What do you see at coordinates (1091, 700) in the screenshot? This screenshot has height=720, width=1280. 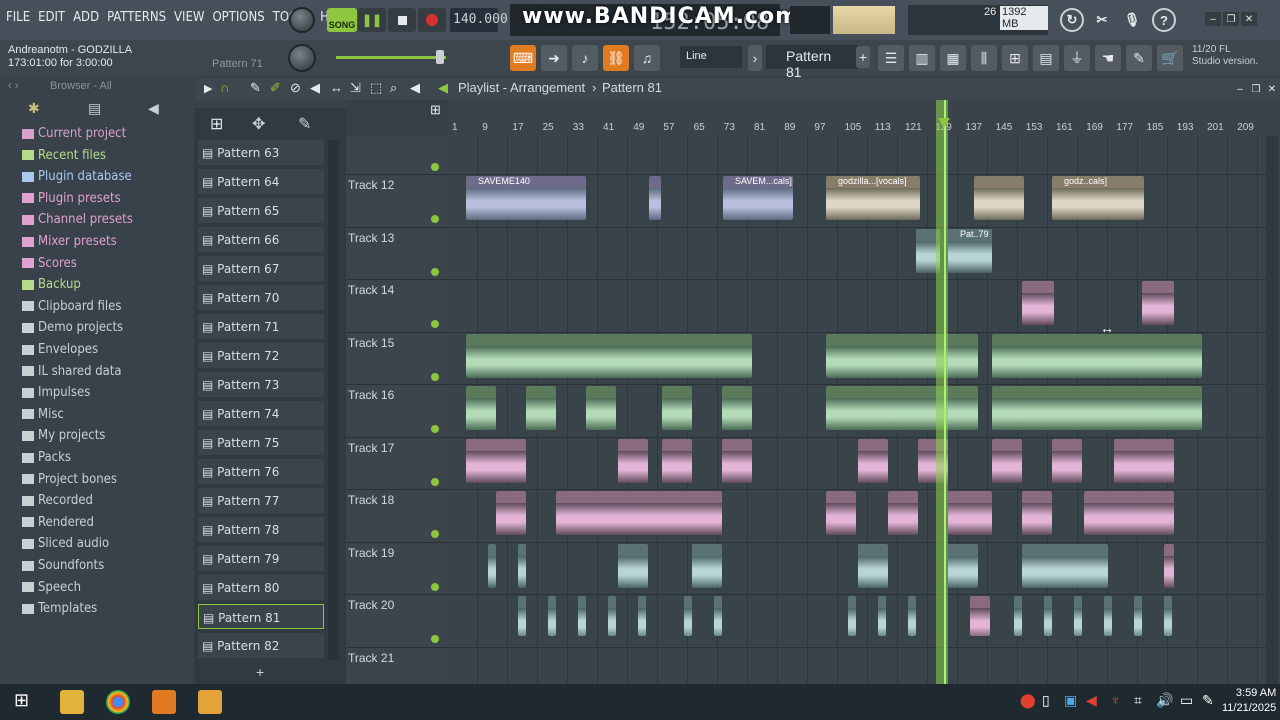 I see `tray-app-icon: ◀` at bounding box center [1091, 700].